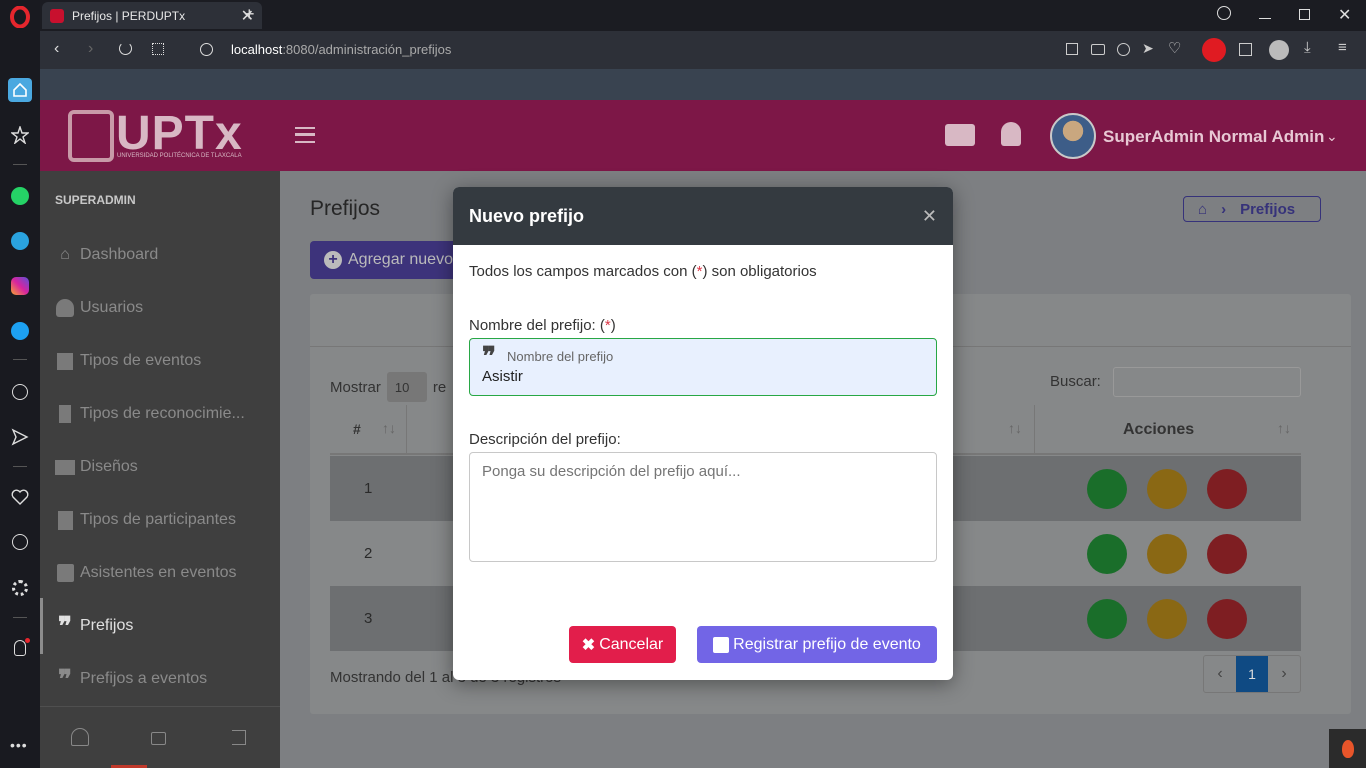 This screenshot has height=768, width=1366. Describe the element at coordinates (1213, 137) in the screenshot. I see `user-name: SuperAdmin Normal Admin` at that location.